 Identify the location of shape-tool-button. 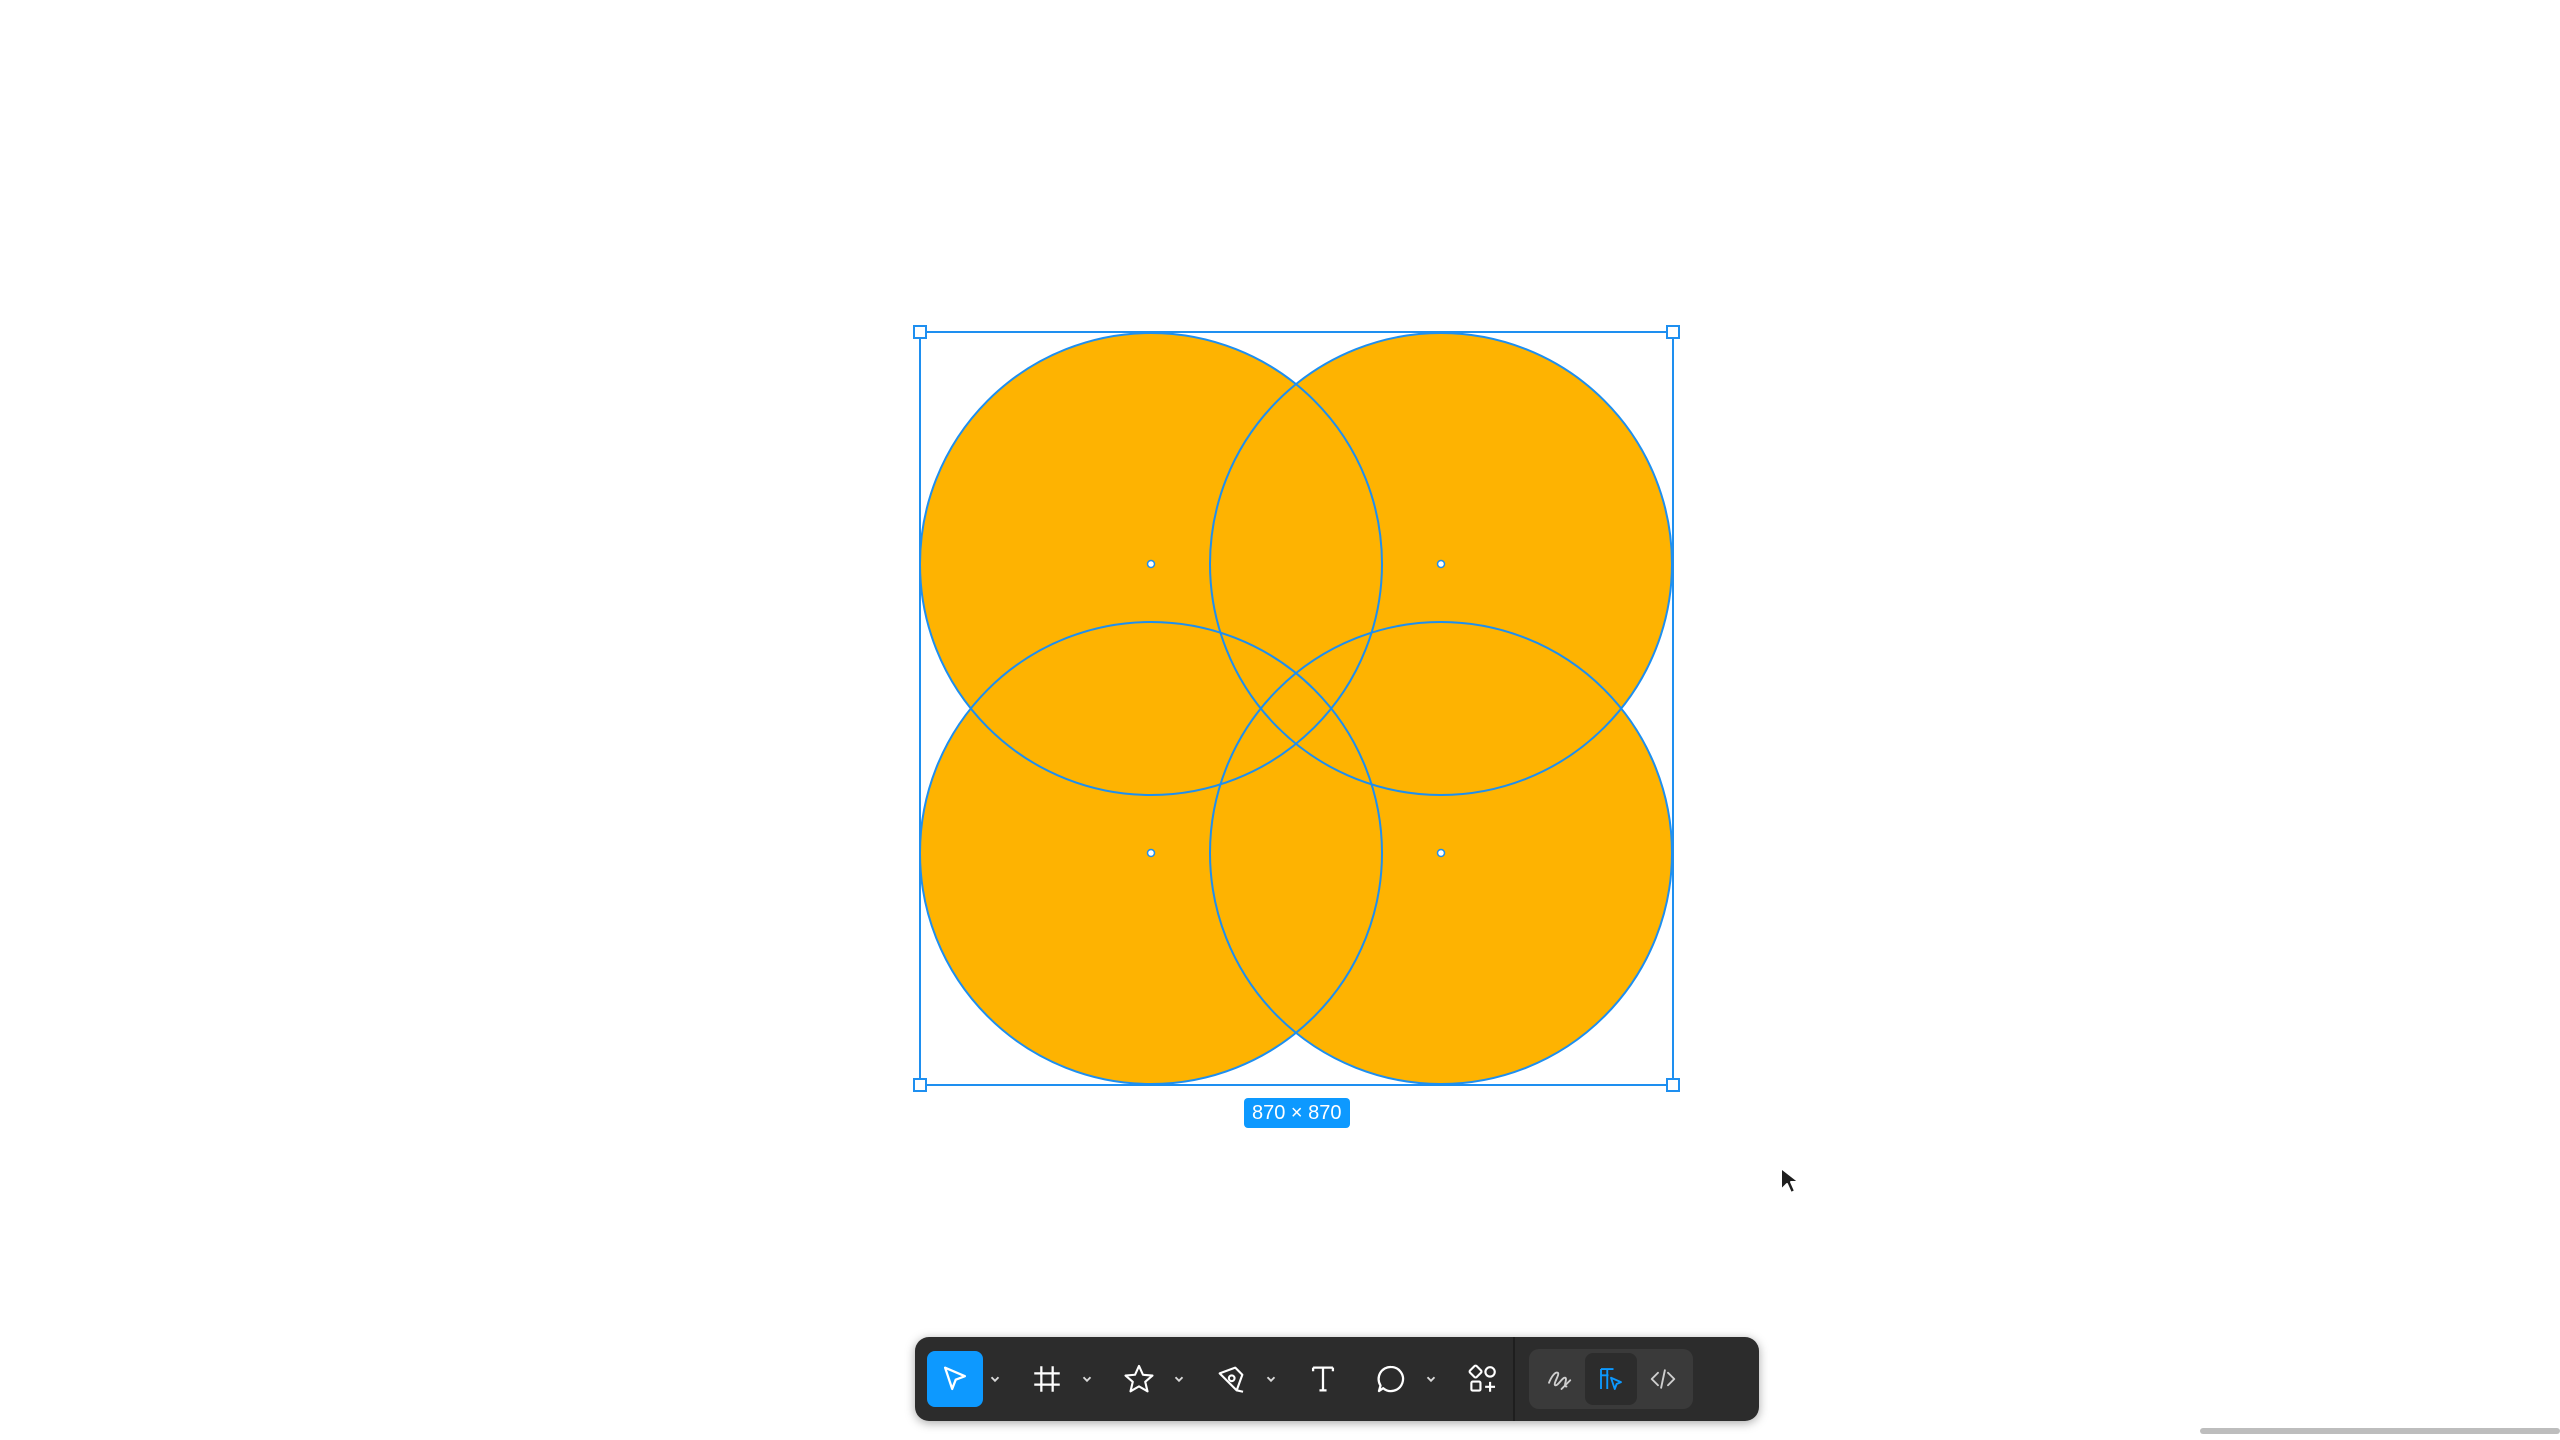
(1139, 1379).